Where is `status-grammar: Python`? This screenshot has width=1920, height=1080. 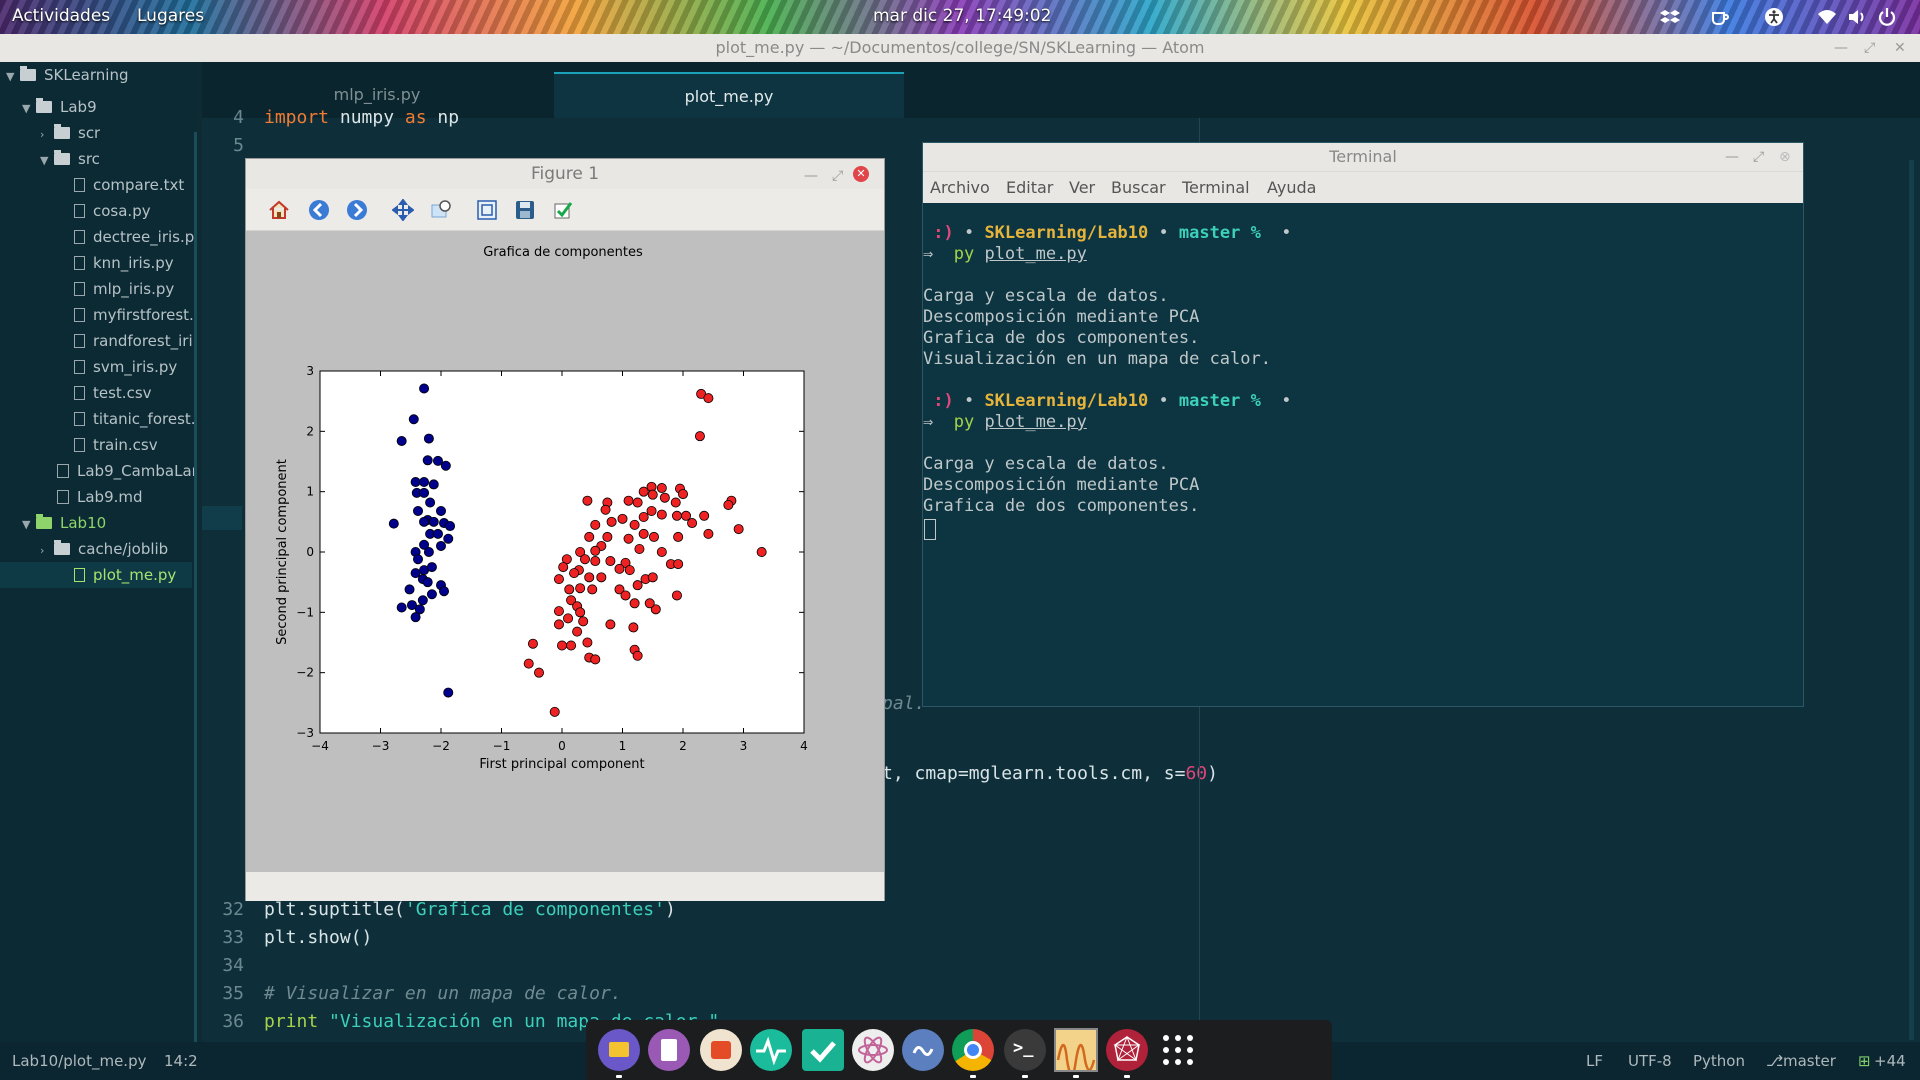
status-grammar: Python is located at coordinates (1719, 1061).